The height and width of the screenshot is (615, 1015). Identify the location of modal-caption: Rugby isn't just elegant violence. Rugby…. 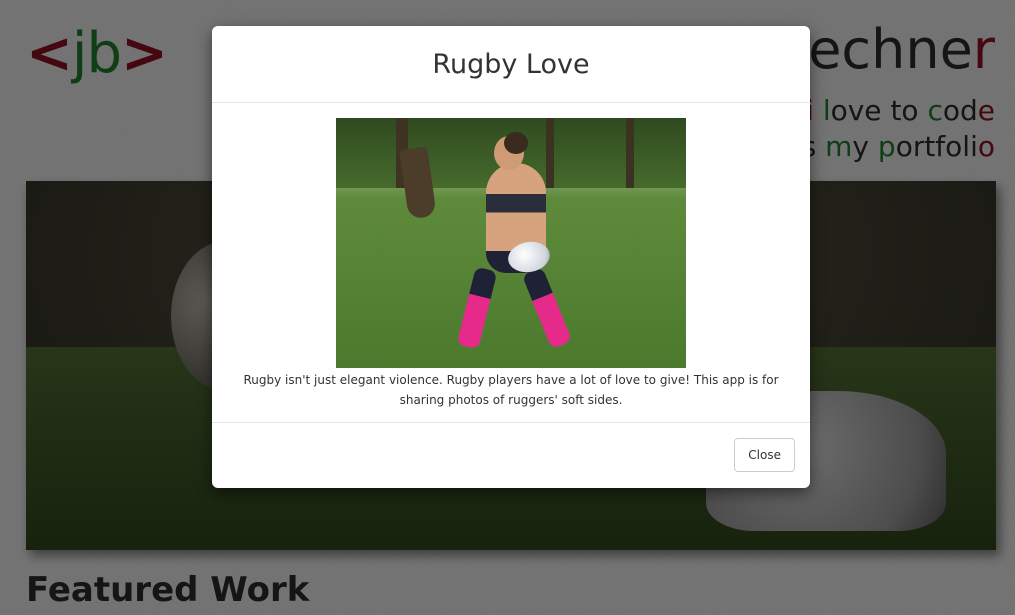
(511, 390).